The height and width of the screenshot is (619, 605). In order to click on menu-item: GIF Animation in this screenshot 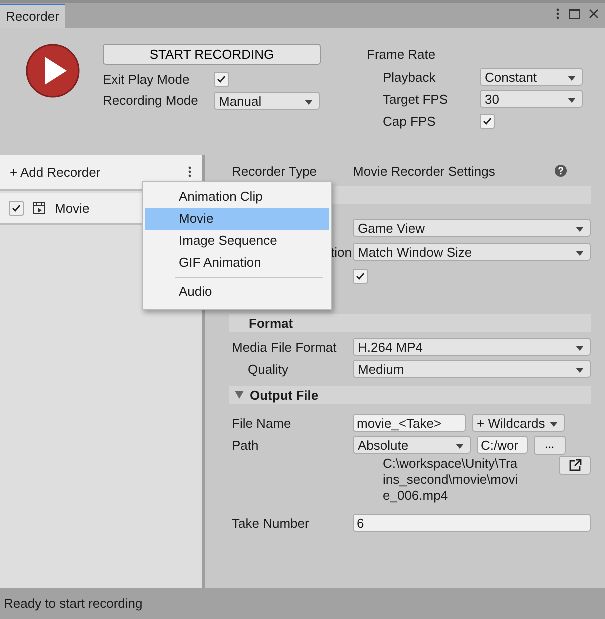, I will do `click(237, 263)`.